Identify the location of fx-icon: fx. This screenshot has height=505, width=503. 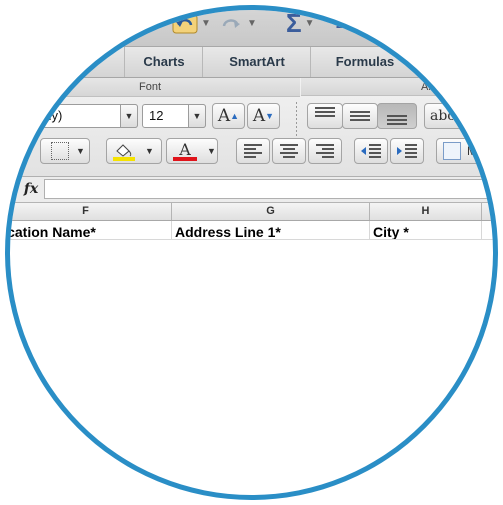
(31, 189).